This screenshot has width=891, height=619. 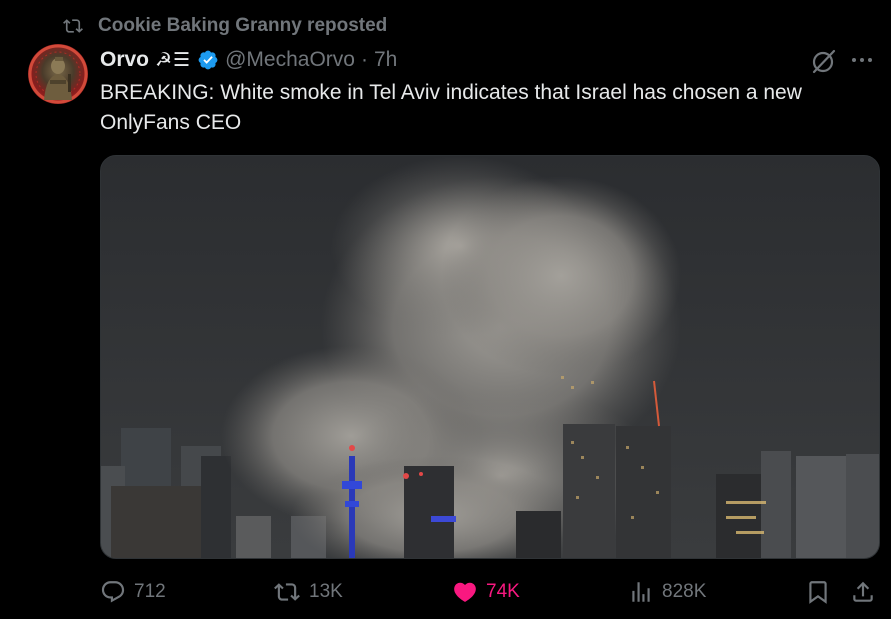 I want to click on post-header: Orvo ☭☰ @MechaOrvo · 7h, so click(x=248, y=60).